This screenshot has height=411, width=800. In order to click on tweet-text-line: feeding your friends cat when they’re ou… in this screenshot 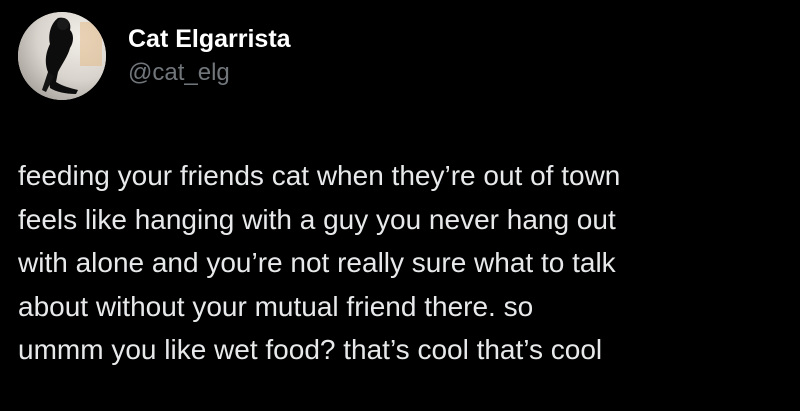, I will do `click(319, 175)`.